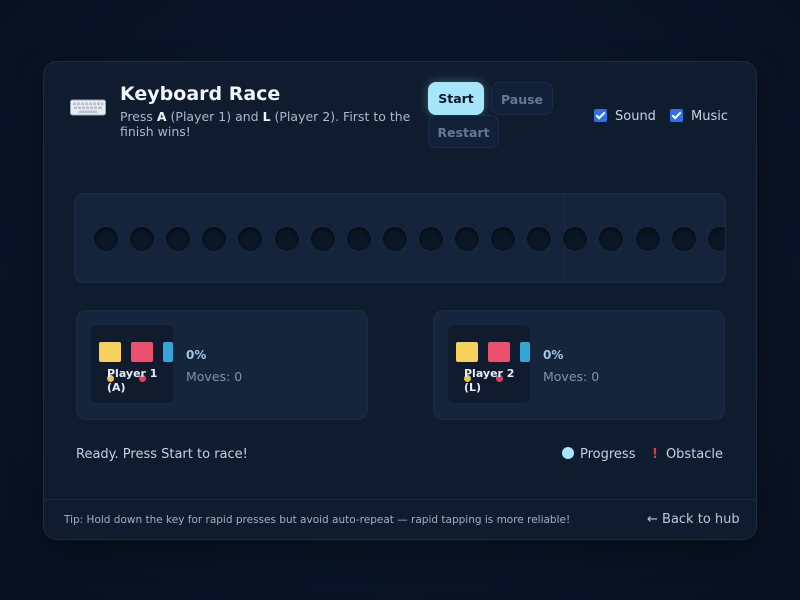 The height and width of the screenshot is (600, 800). I want to click on player2-panel: Player 2 (L) 0% Moves: 0, so click(579, 365).